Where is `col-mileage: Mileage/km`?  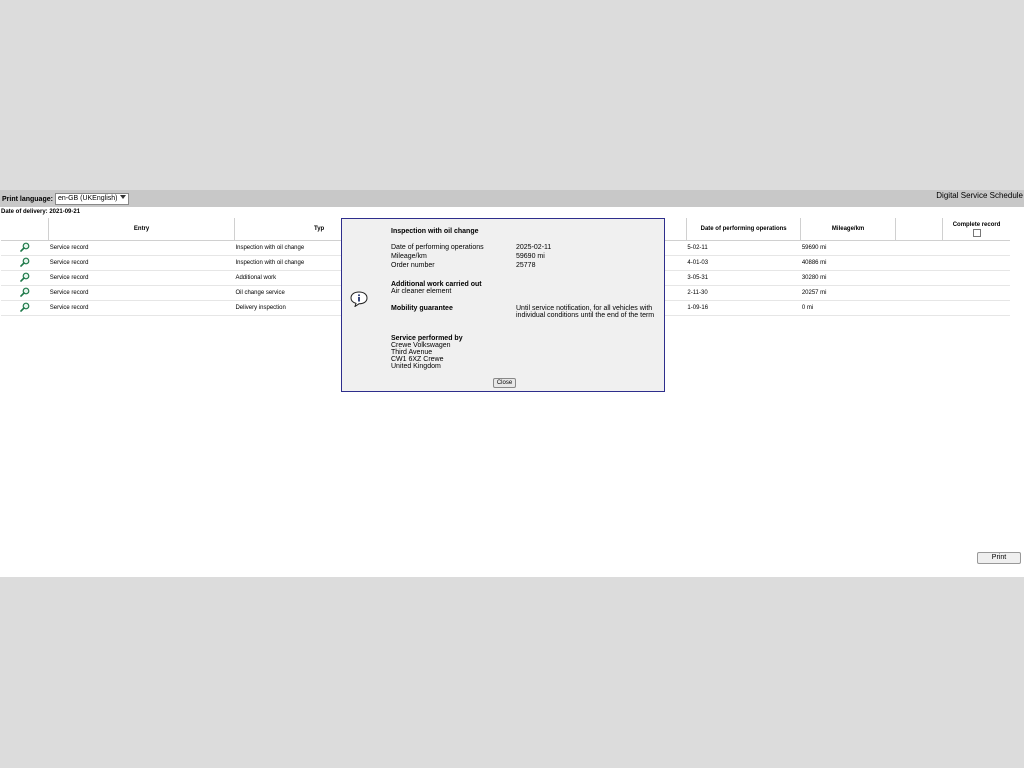 col-mileage: Mileage/km is located at coordinates (848, 229).